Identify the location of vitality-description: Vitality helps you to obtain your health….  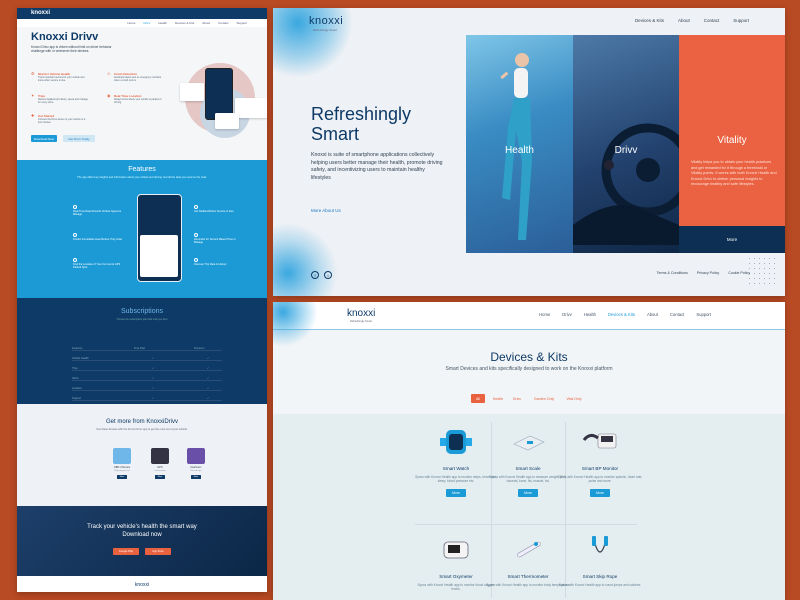
(734, 173).